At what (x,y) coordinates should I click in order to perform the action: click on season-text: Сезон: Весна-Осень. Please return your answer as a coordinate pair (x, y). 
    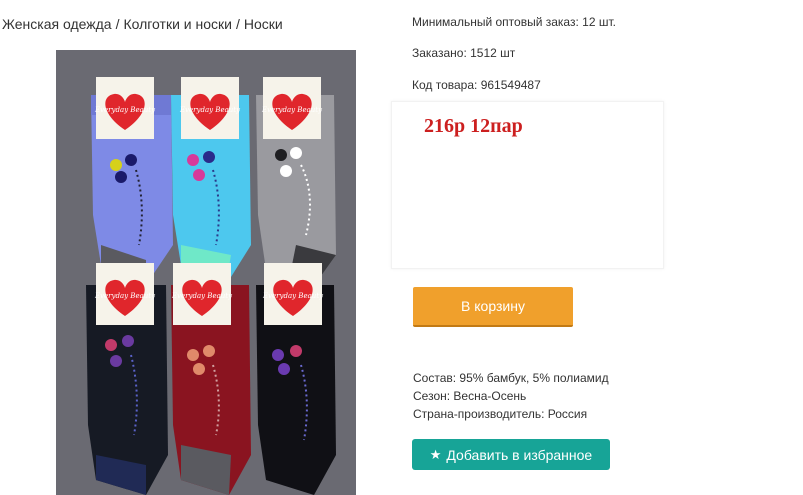
    Looking at the image, I should click on (470, 396).